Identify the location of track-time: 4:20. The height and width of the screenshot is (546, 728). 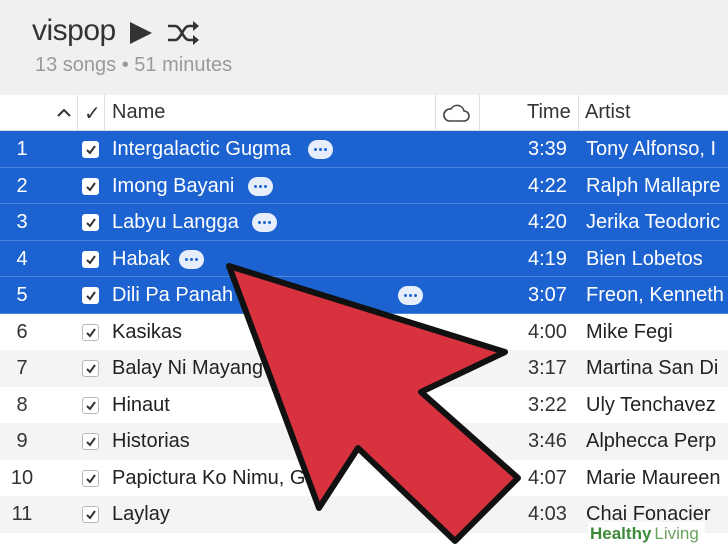
(547, 222).